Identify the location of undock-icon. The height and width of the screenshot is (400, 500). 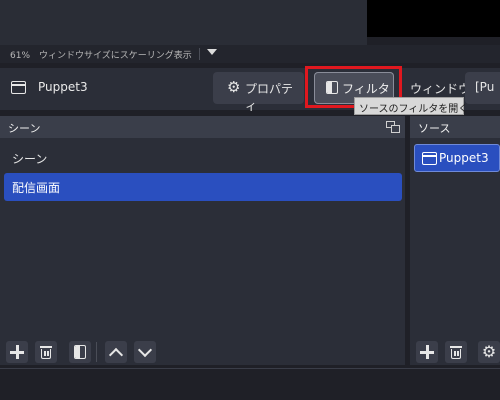
(393, 127).